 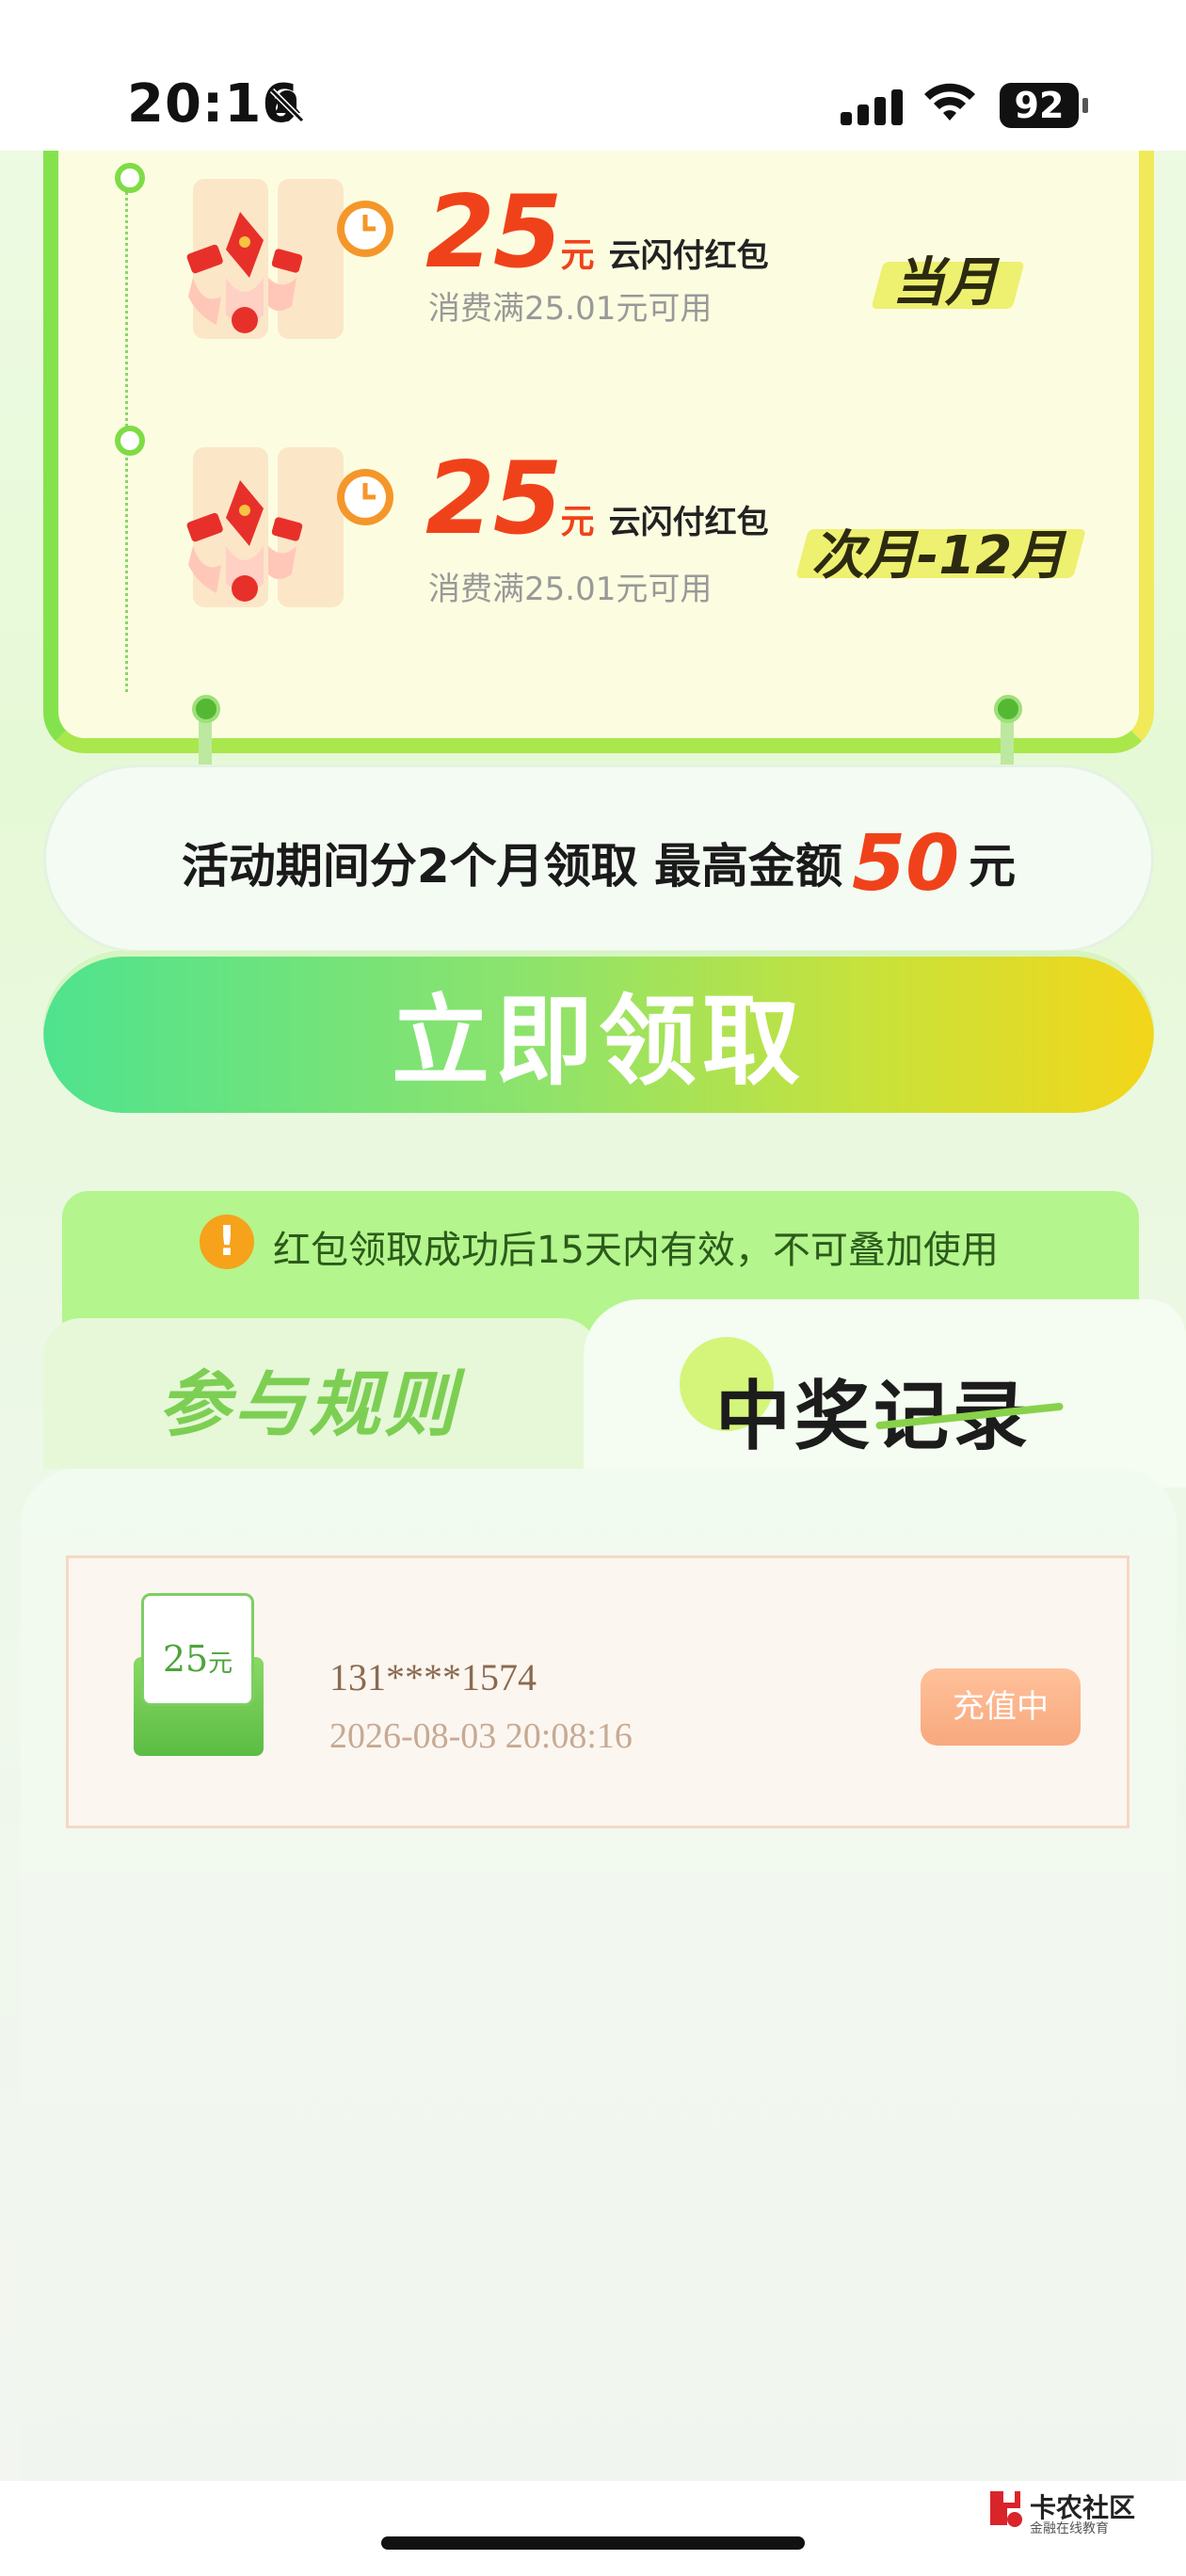 What do you see at coordinates (481, 1736) in the screenshot?
I see `record-time: 2026-08-03 20:08:16` at bounding box center [481, 1736].